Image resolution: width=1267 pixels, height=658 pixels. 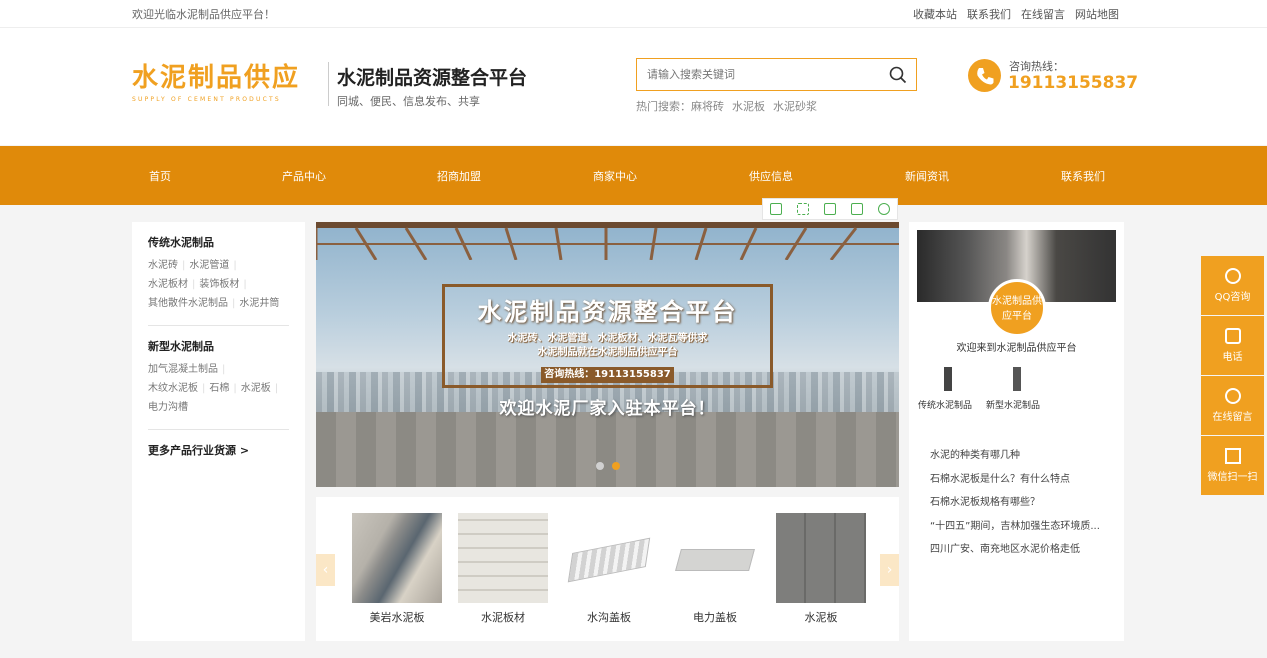 What do you see at coordinates (935, 14) in the screenshot?
I see `bookmark-link: 收藏本站` at bounding box center [935, 14].